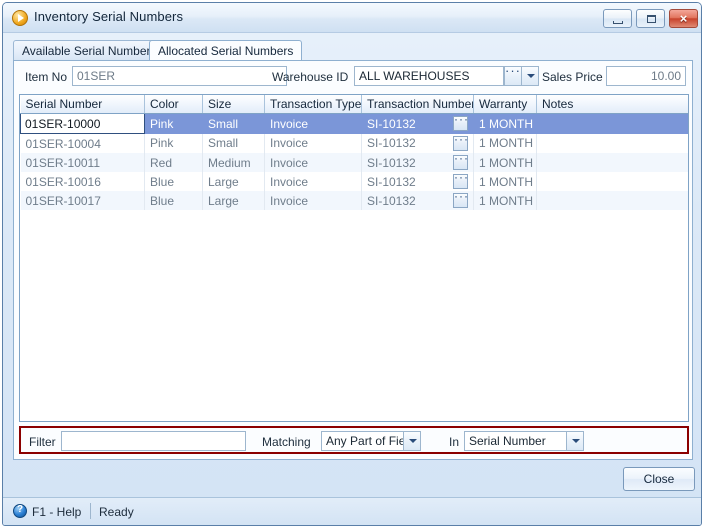  I want to click on status-bar: F1 - Help Ready, so click(352, 511).